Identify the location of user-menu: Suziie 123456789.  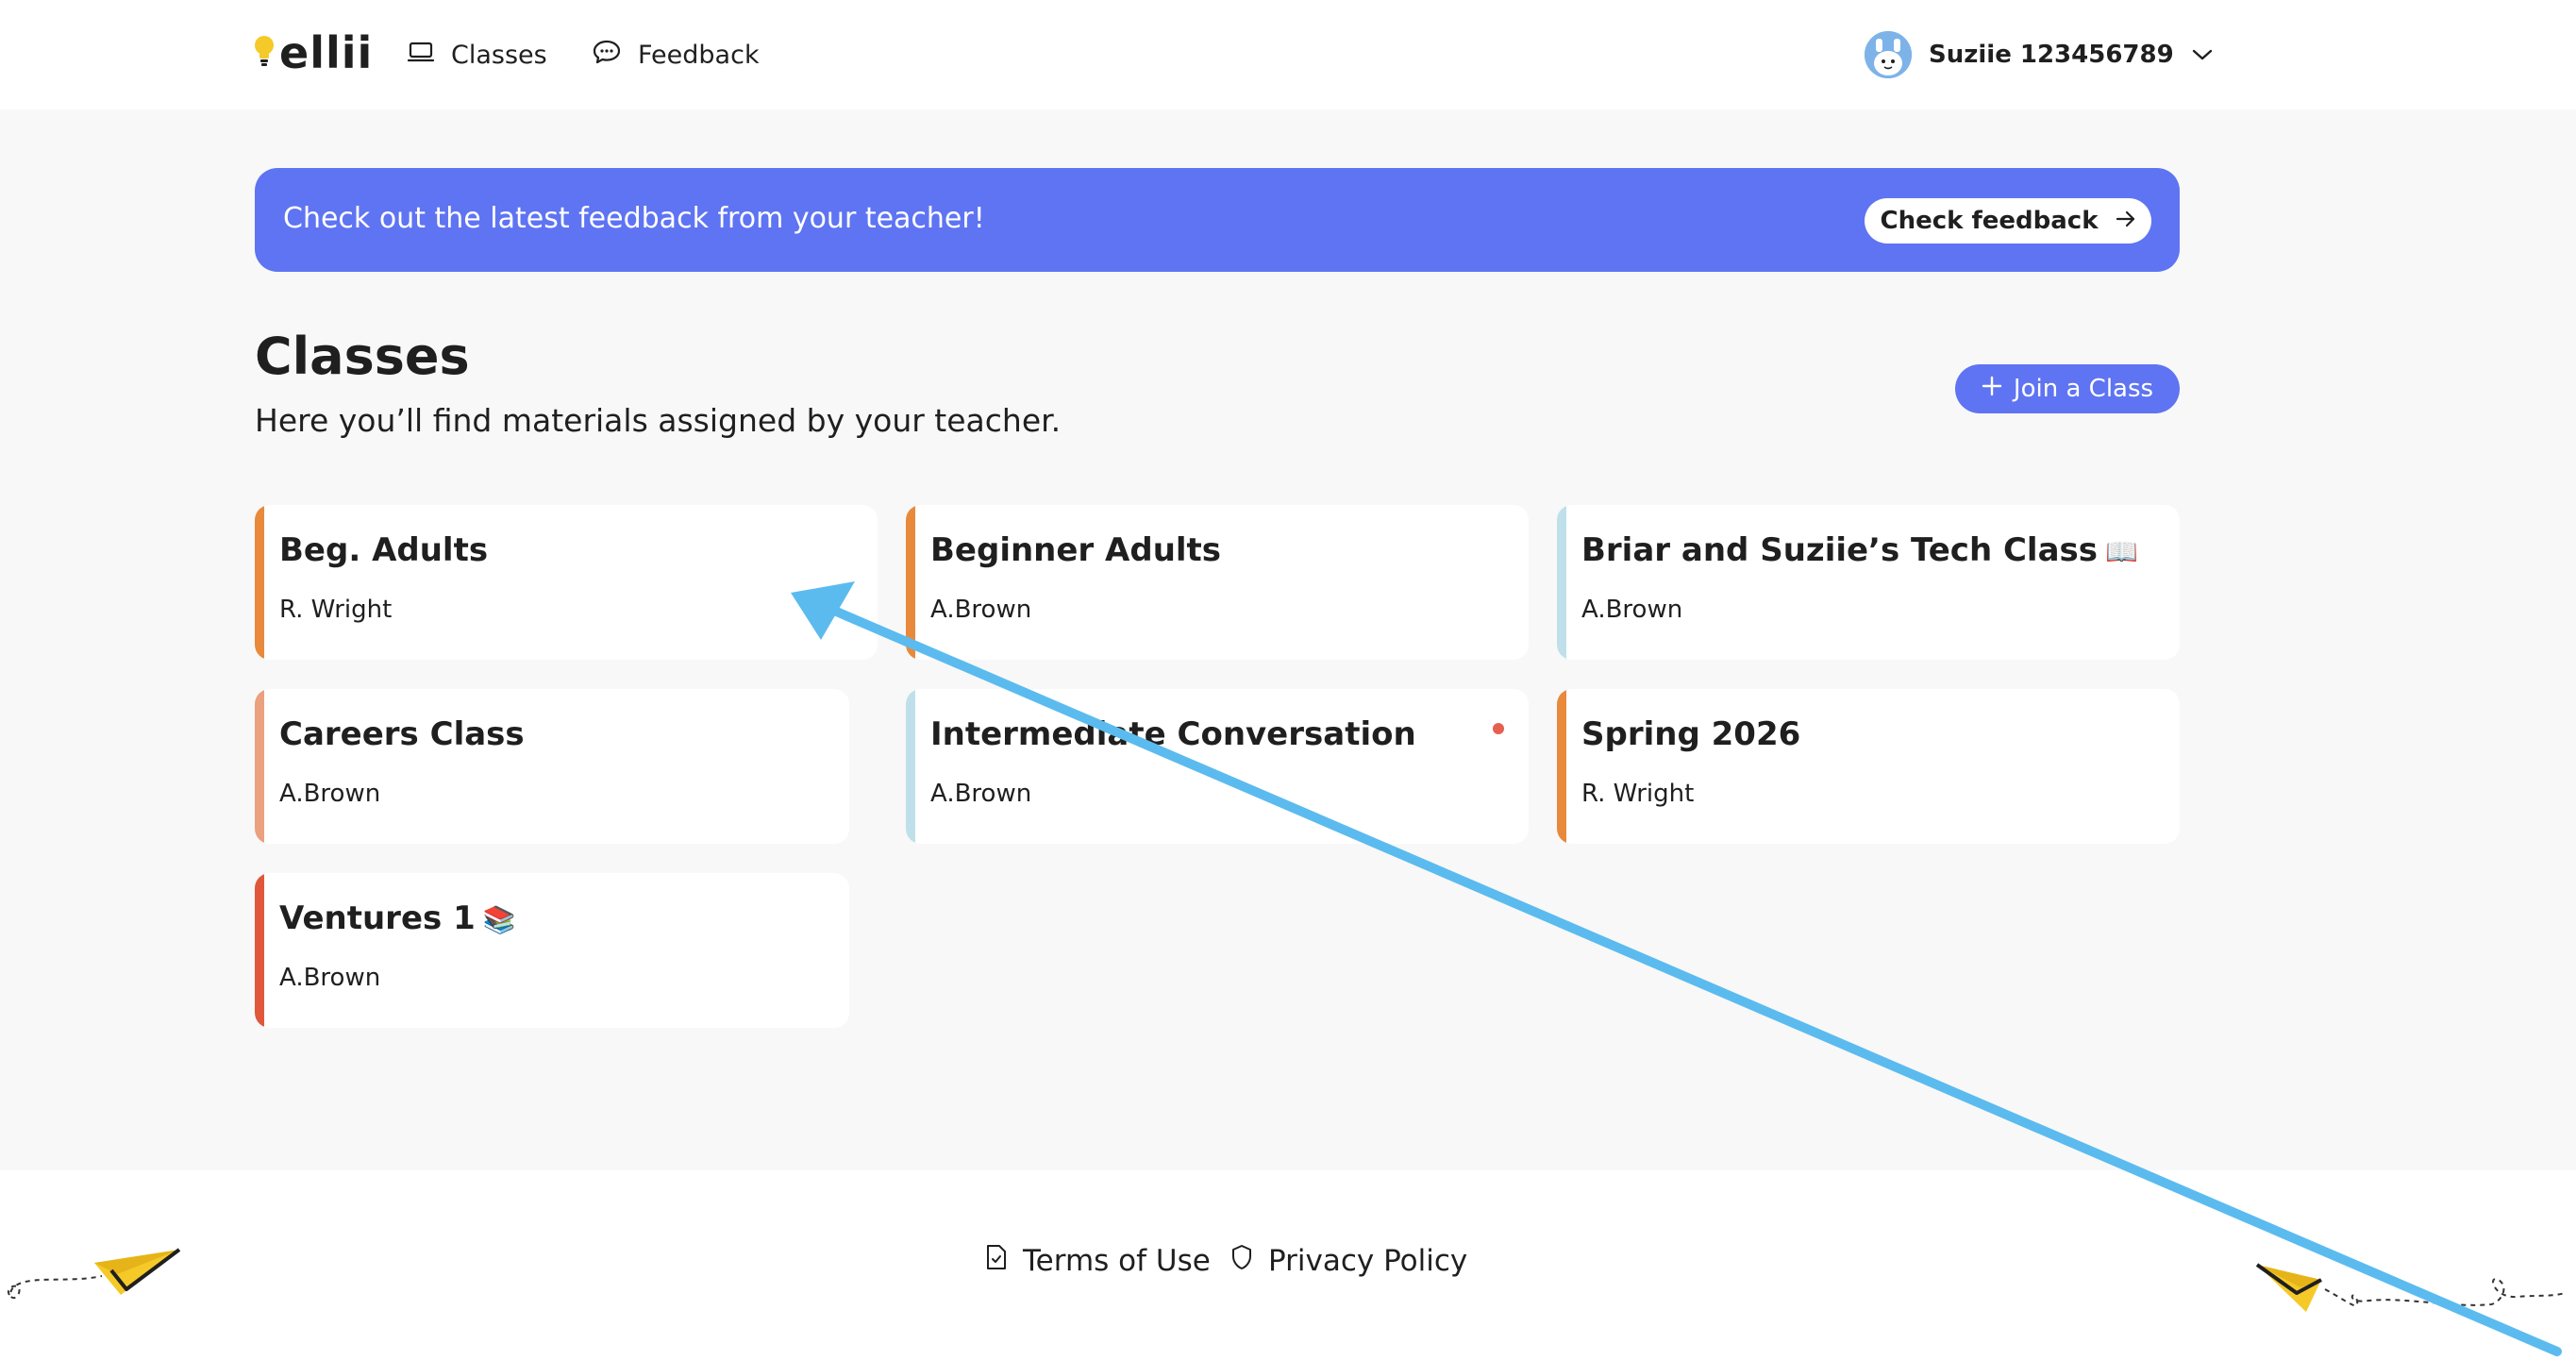
(2039, 55).